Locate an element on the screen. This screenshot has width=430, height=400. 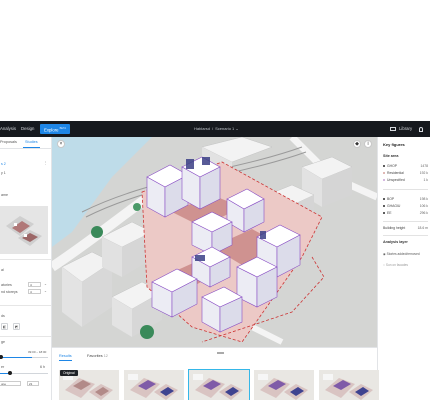
key-figure-row: EE 296 k is located at coordinates (405, 213).